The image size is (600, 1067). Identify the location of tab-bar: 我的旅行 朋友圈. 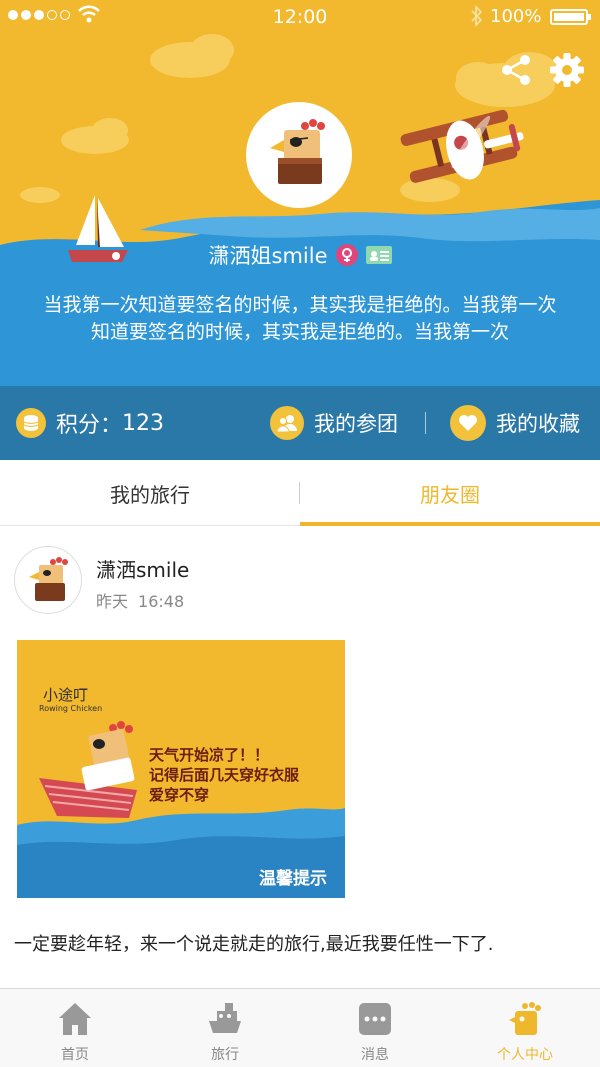
(300, 493).